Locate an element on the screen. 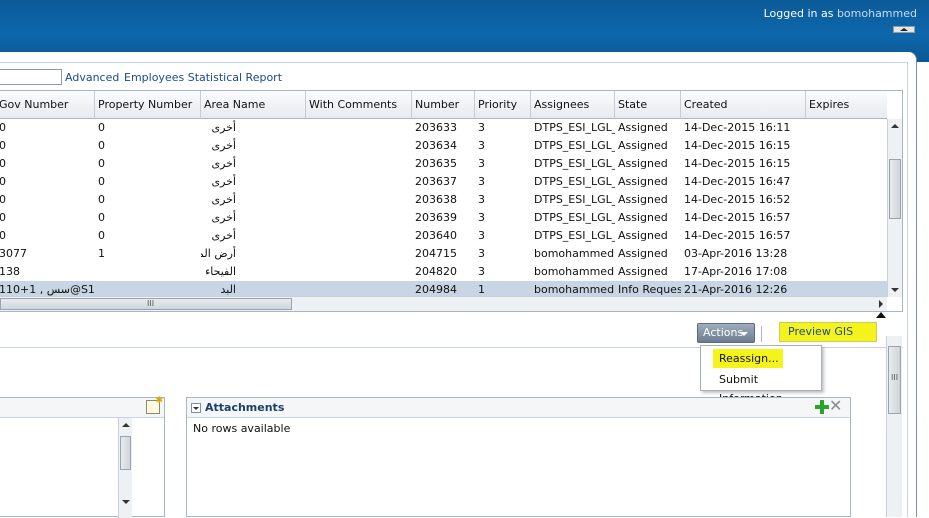 The height and width of the screenshot is (518, 929). table-cell: 203639 is located at coordinates (436, 217).